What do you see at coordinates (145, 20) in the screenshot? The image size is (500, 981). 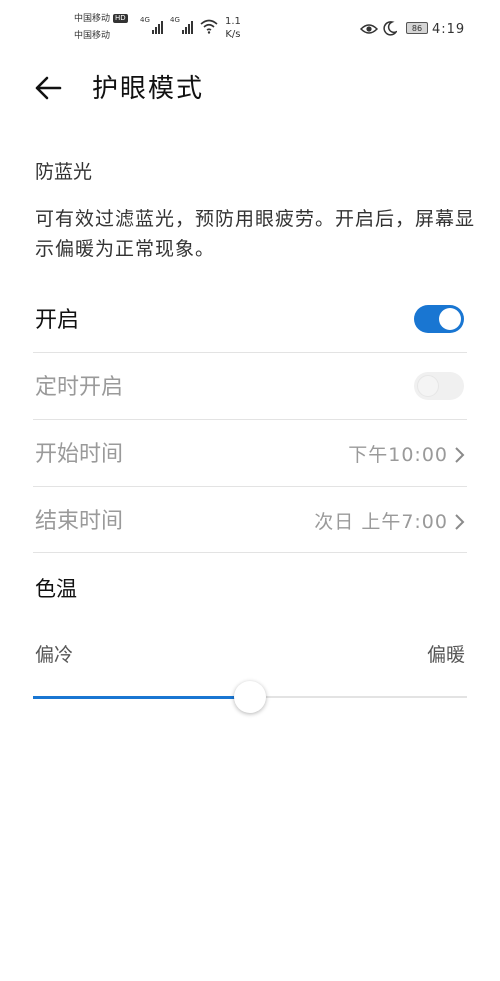 I see `network-type-1: 4G` at bounding box center [145, 20].